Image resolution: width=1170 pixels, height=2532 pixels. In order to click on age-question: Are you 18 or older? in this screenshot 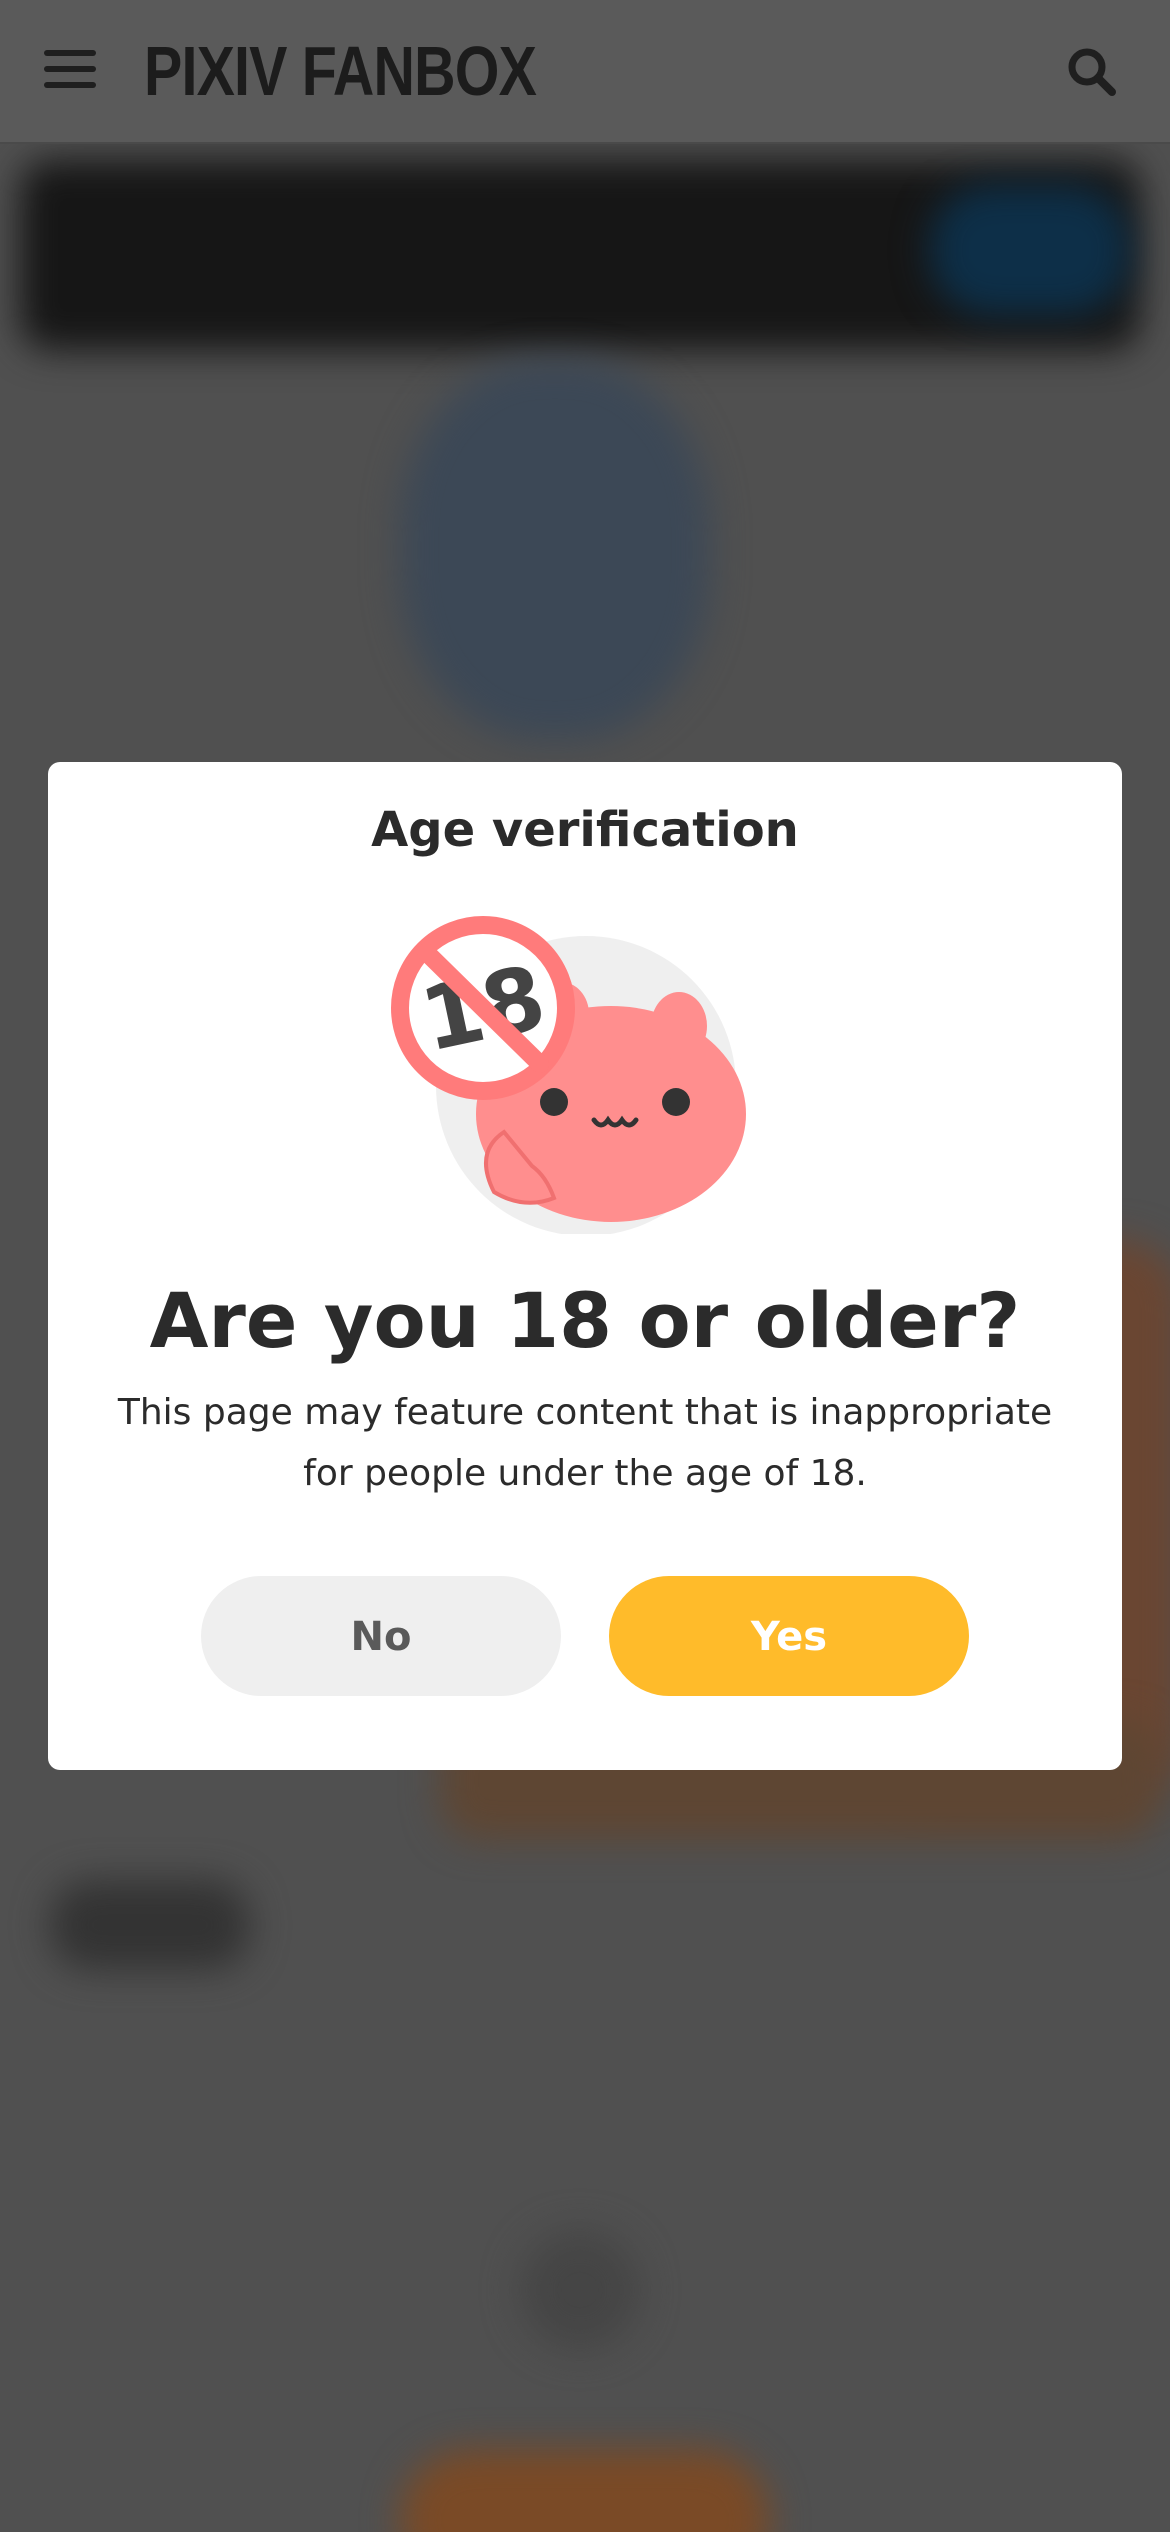, I will do `click(585, 1320)`.